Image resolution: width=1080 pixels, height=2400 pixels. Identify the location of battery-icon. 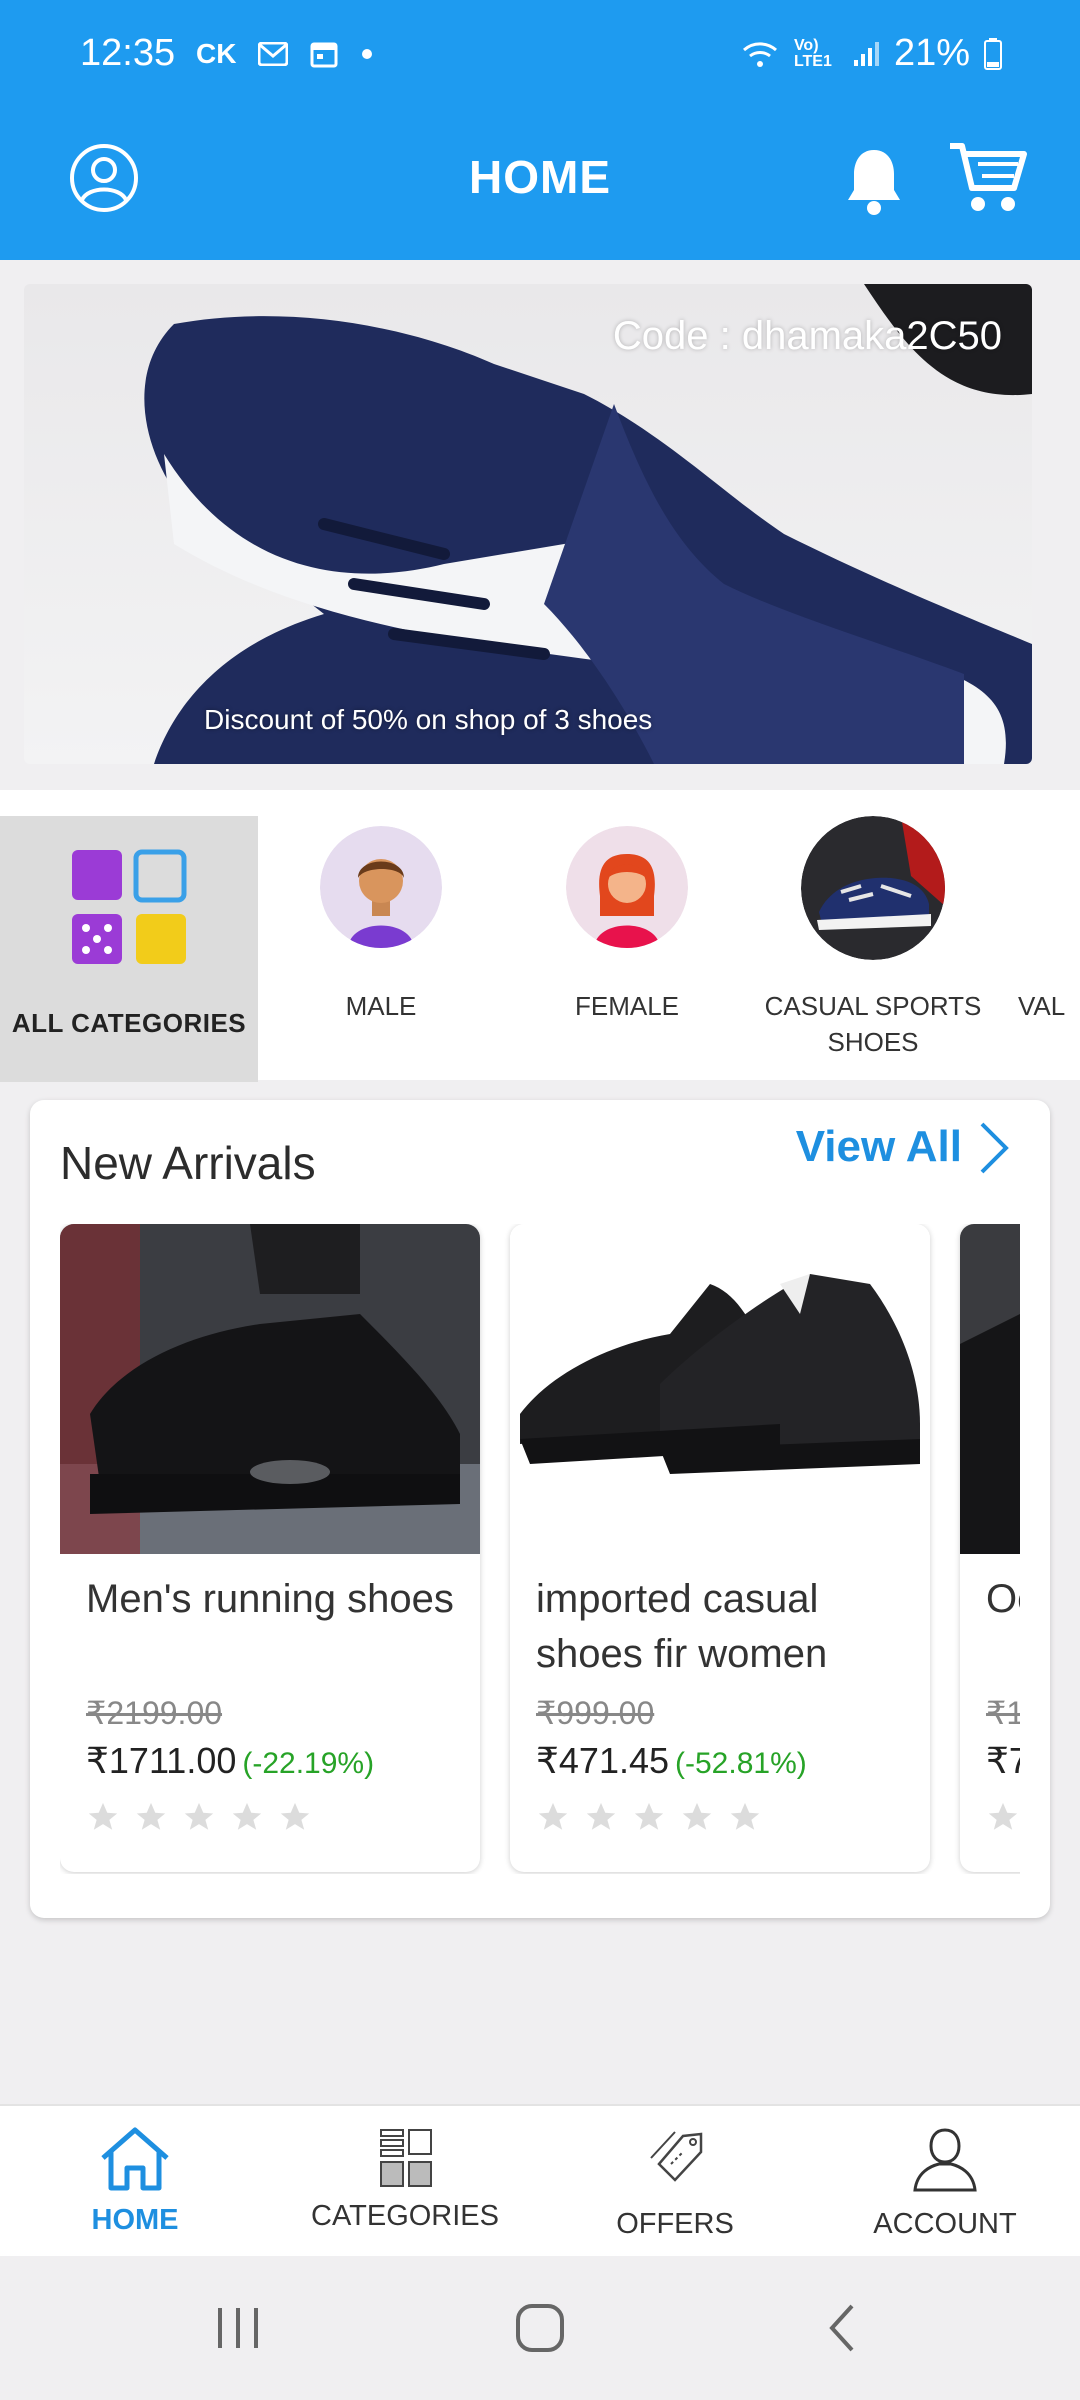
(993, 53).